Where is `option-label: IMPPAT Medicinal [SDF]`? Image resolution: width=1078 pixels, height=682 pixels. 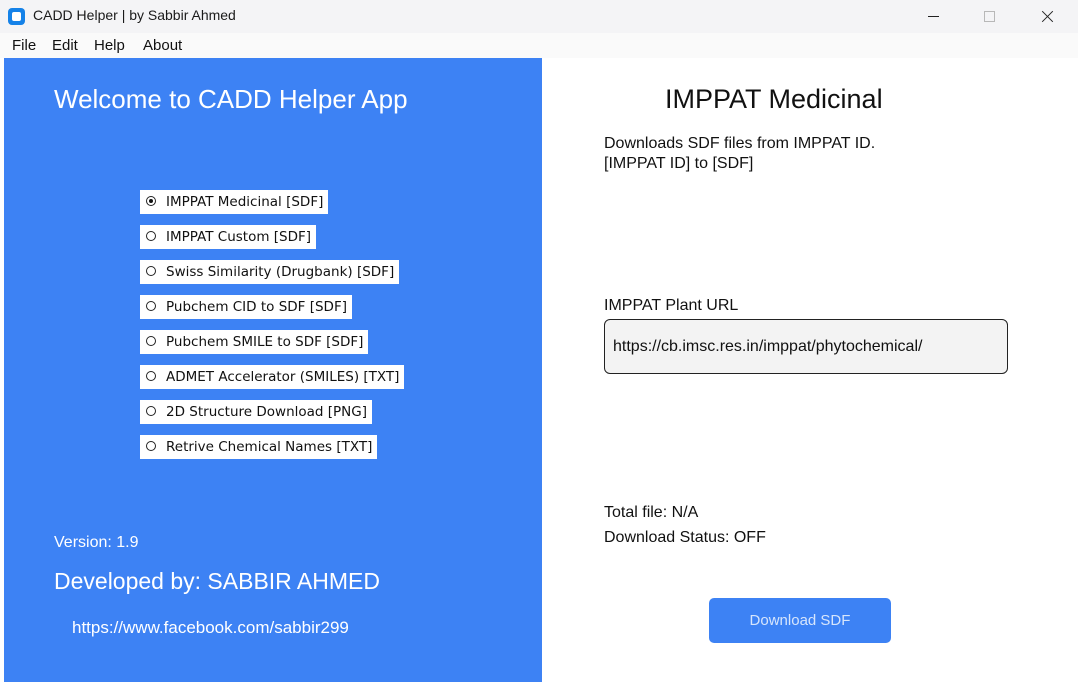 option-label: IMPPAT Medicinal [SDF] is located at coordinates (245, 202).